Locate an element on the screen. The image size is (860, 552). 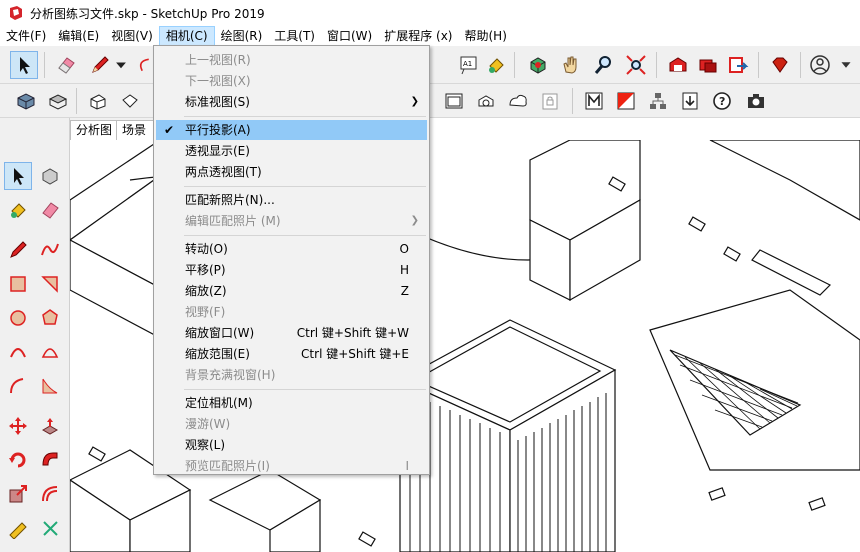
section-plane-button is located at coordinates (454, 101).